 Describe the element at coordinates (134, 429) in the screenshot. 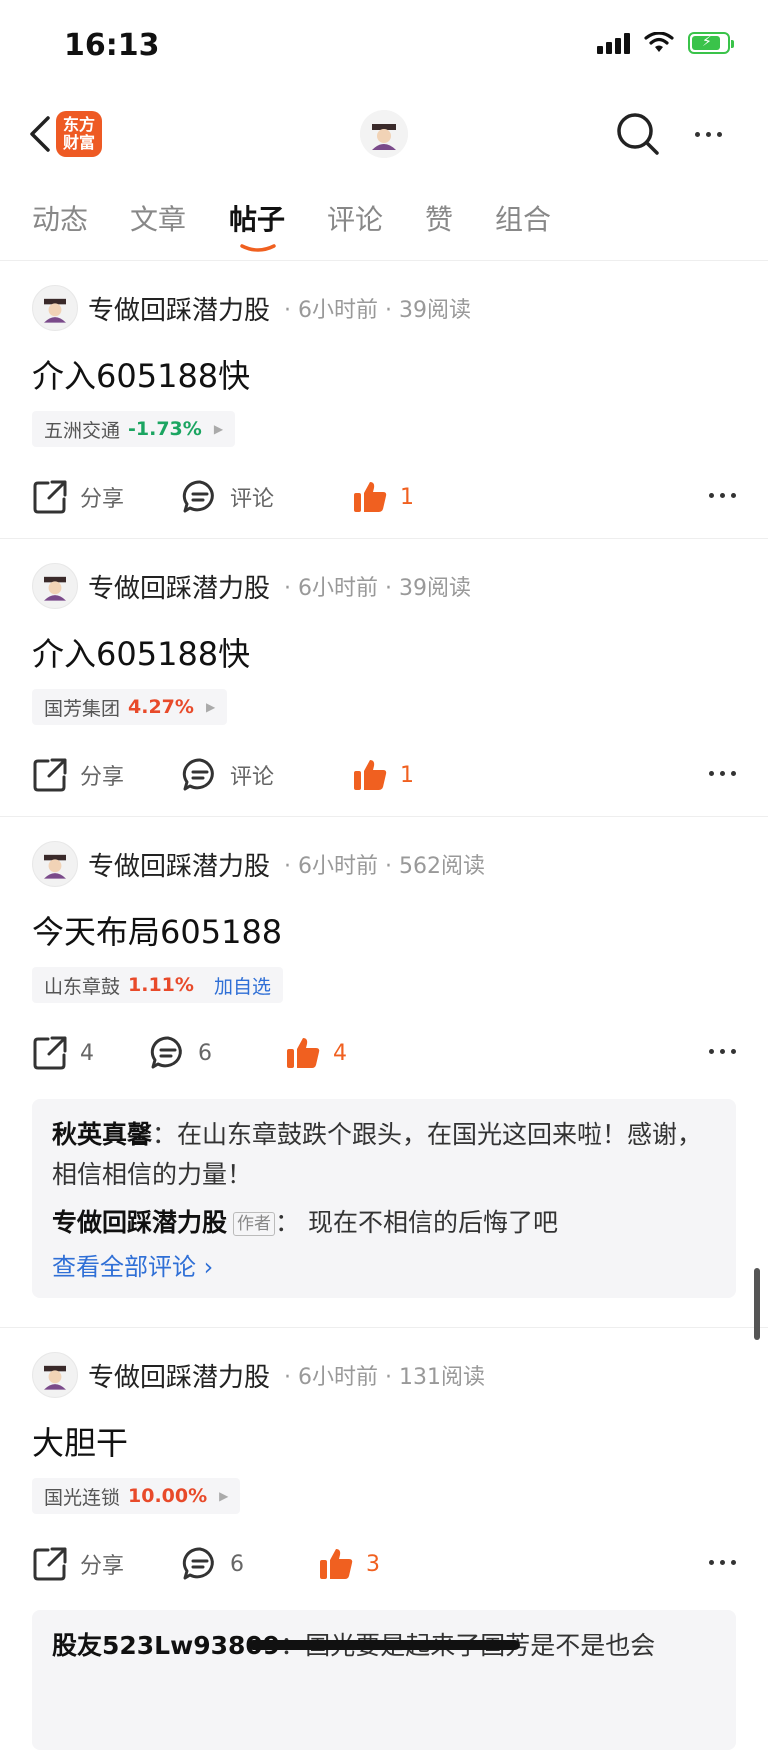

I see `stock-chip: 五洲交通 -1.73% ▶` at that location.